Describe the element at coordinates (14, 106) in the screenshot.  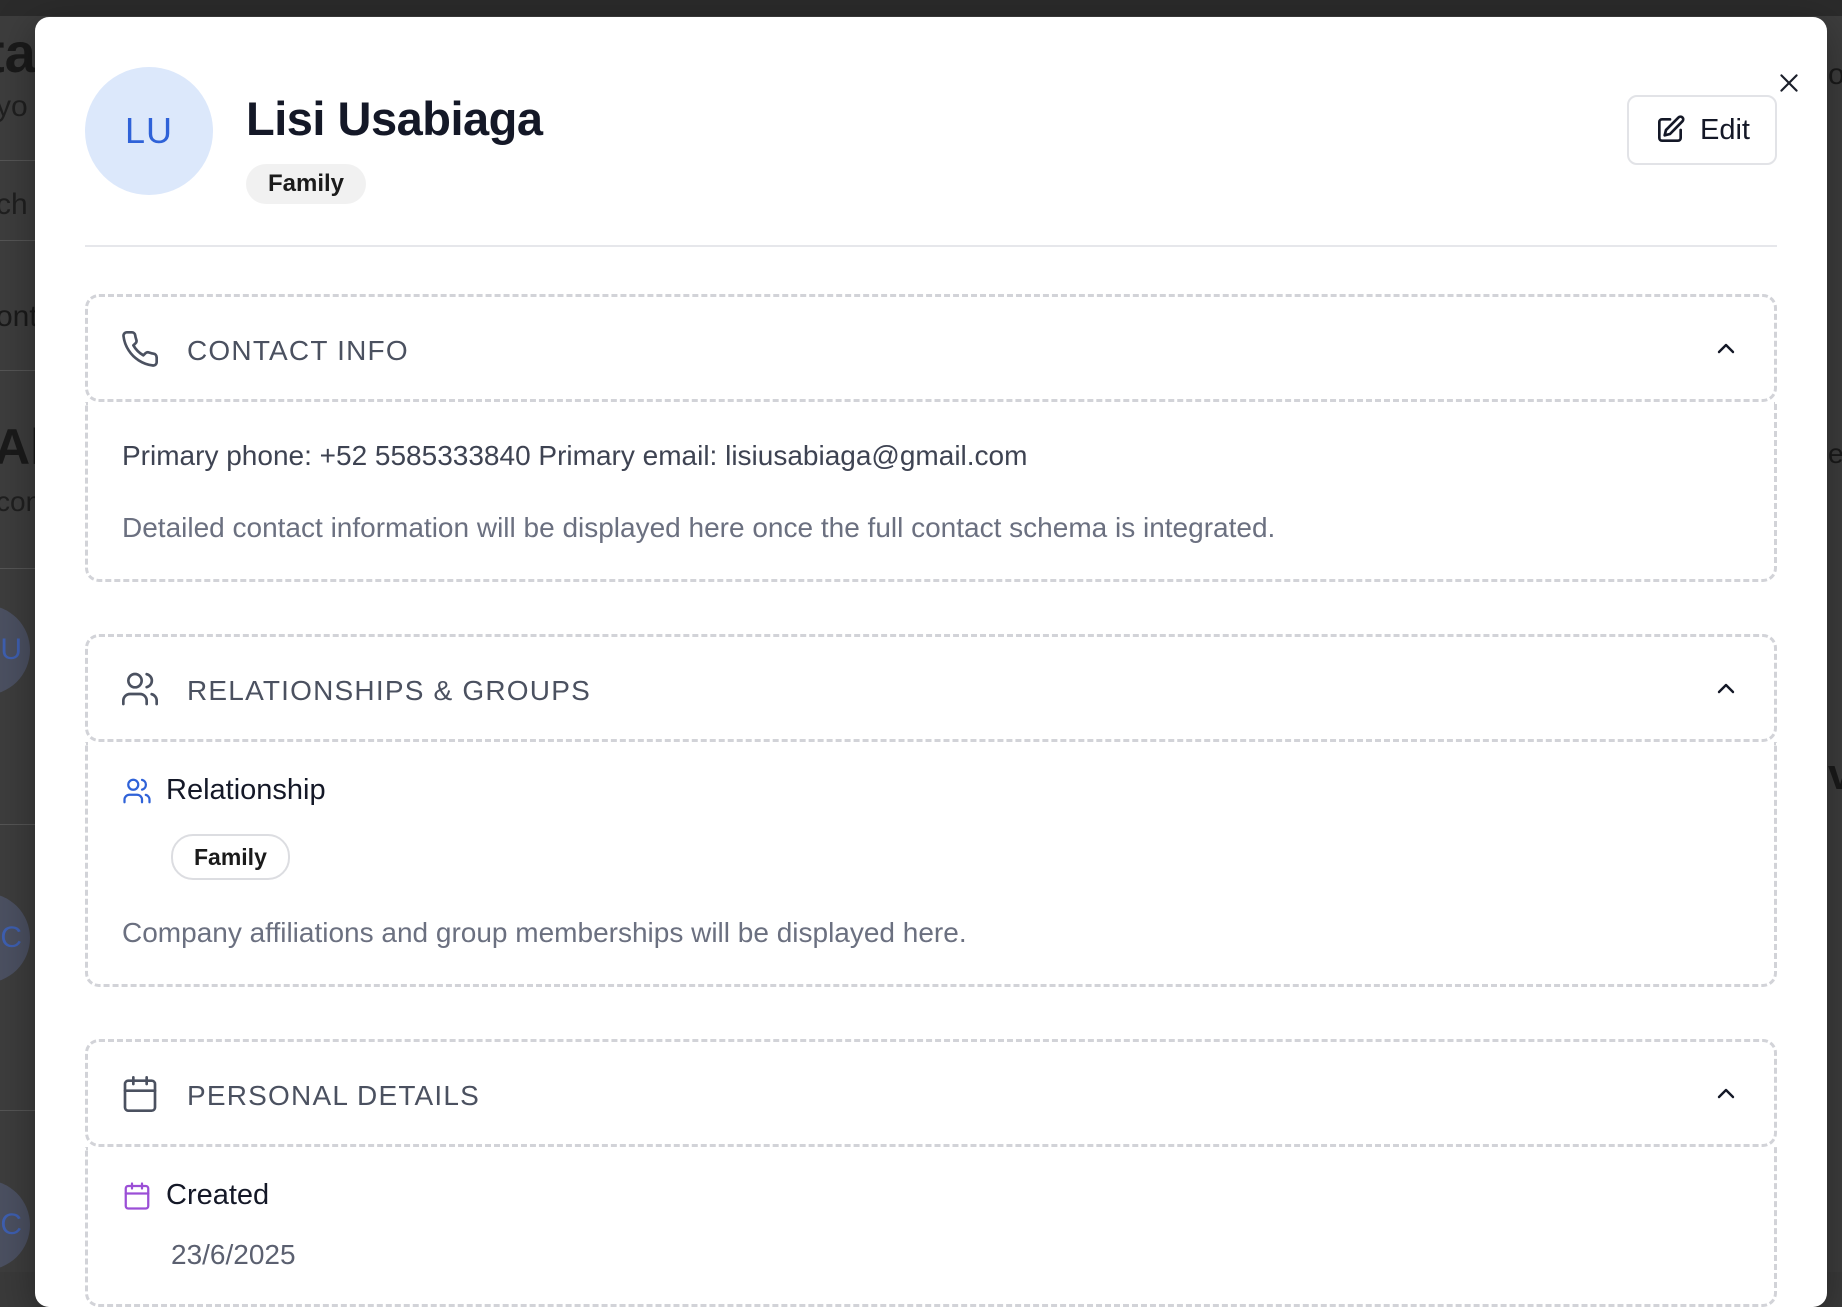
I see `background-subtitle: yo` at that location.